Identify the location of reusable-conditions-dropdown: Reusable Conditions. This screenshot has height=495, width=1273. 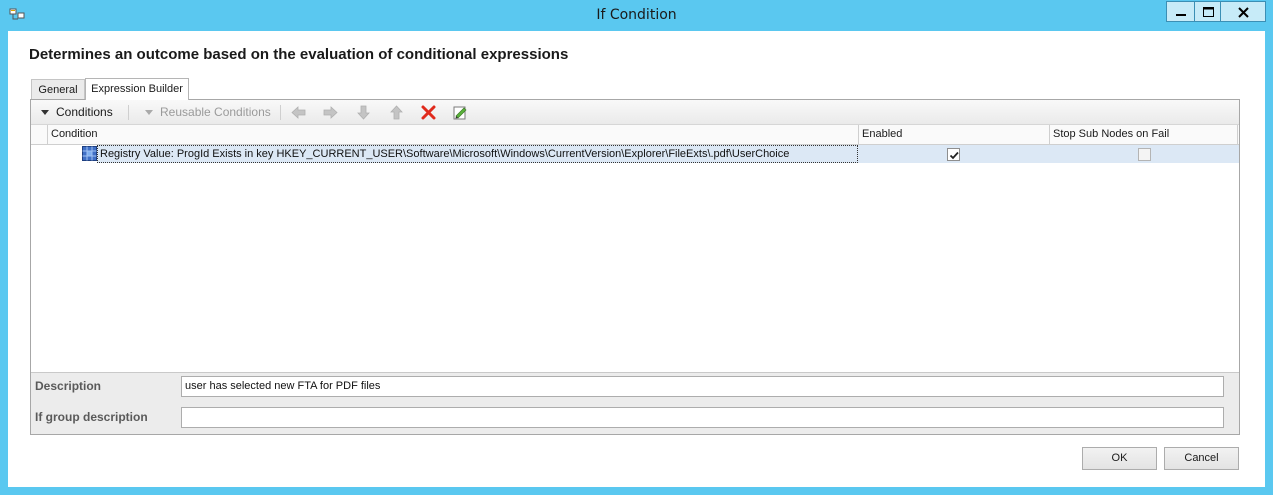
(208, 112).